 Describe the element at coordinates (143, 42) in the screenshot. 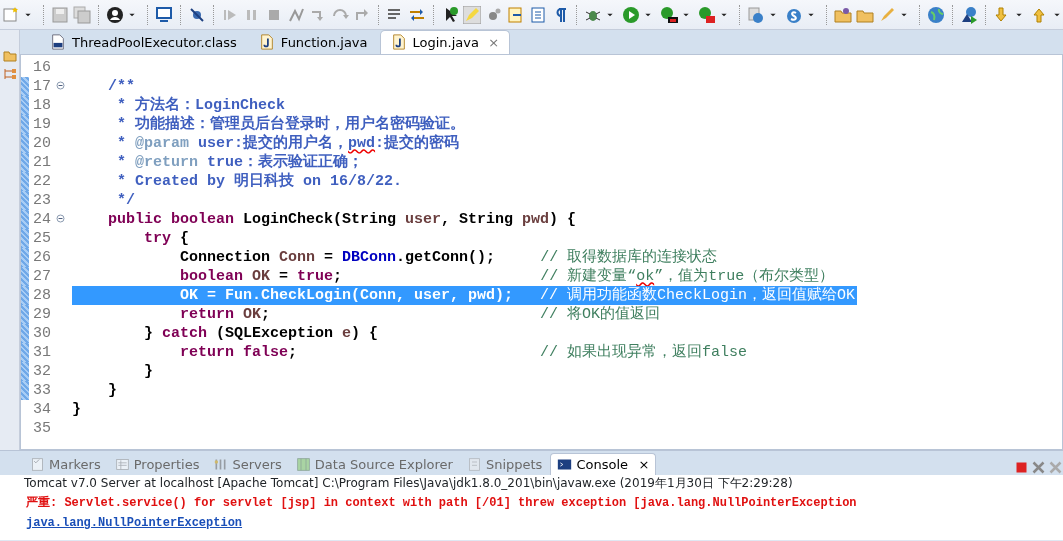

I see `editor-tab: ThreadPoolExecutor.class` at that location.